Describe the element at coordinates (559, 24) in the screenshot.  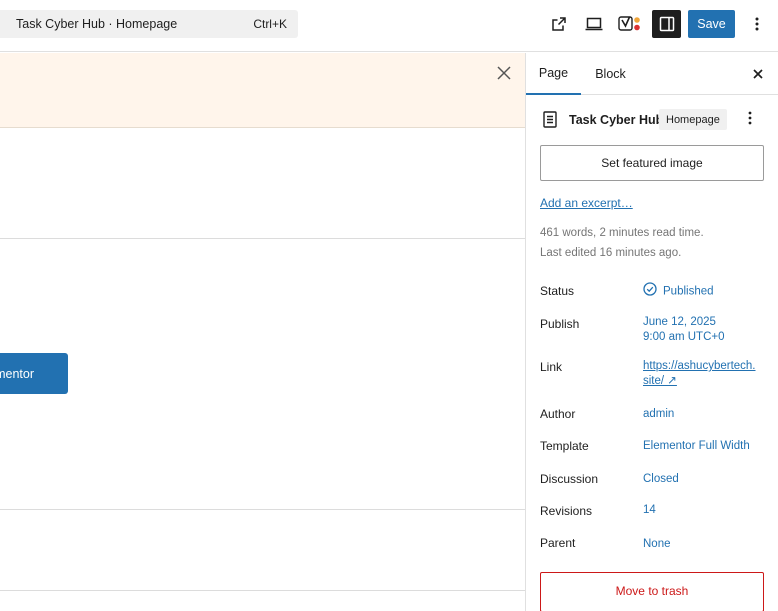
I see `external-link-icon` at that location.